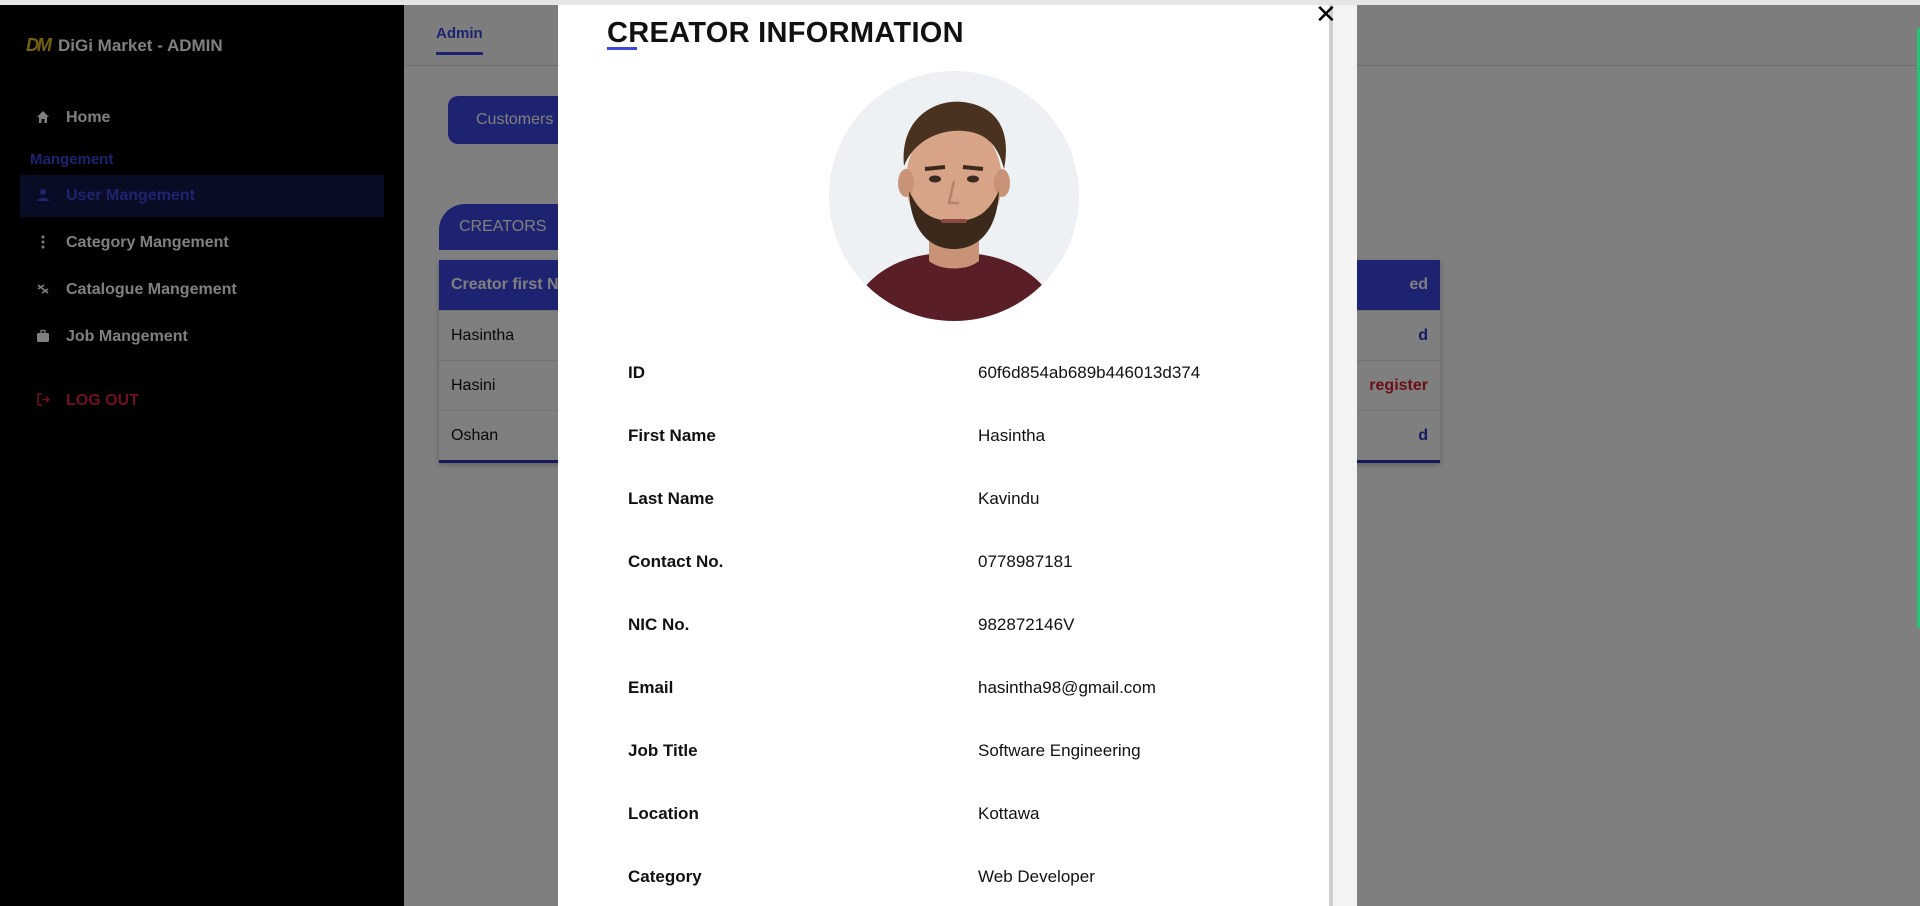 The width and height of the screenshot is (1920, 906). Describe the element at coordinates (1326, 14) in the screenshot. I see `close-icon: ✕` at that location.